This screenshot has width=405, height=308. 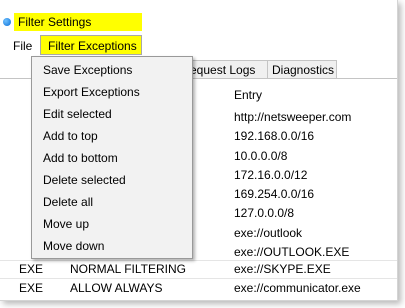 I want to click on menu-item-label: Move up, so click(x=66, y=224).